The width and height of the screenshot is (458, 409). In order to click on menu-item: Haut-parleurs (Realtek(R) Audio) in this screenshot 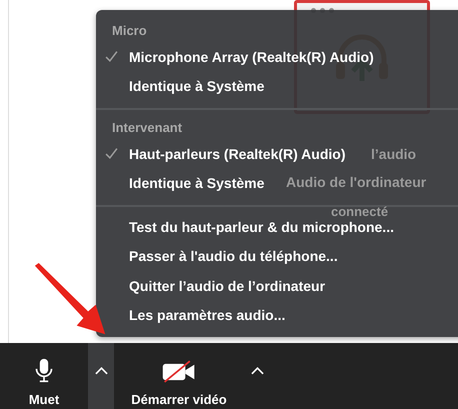, I will do `click(237, 154)`.